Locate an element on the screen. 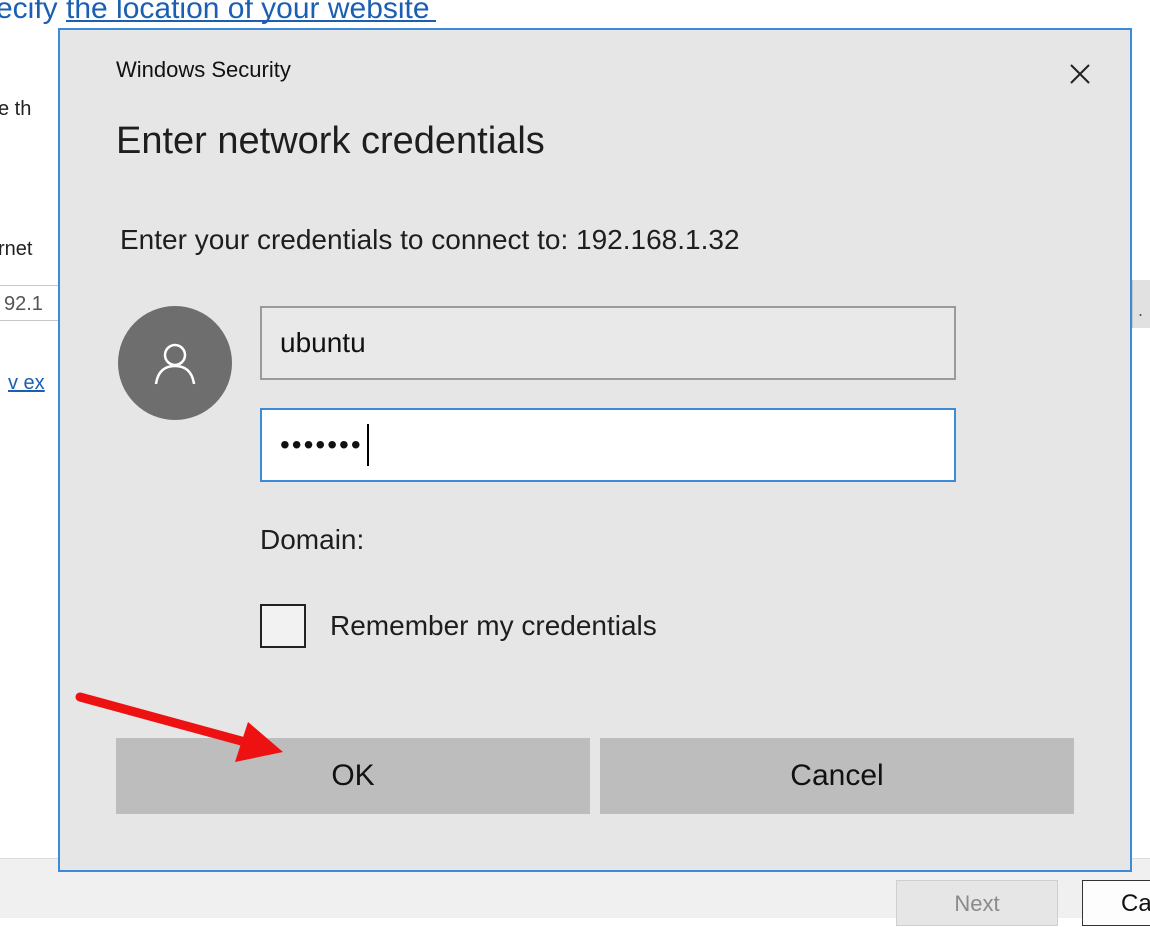 The image size is (1150, 927). remember-credentials-label: Remember my credentials is located at coordinates (493, 625).